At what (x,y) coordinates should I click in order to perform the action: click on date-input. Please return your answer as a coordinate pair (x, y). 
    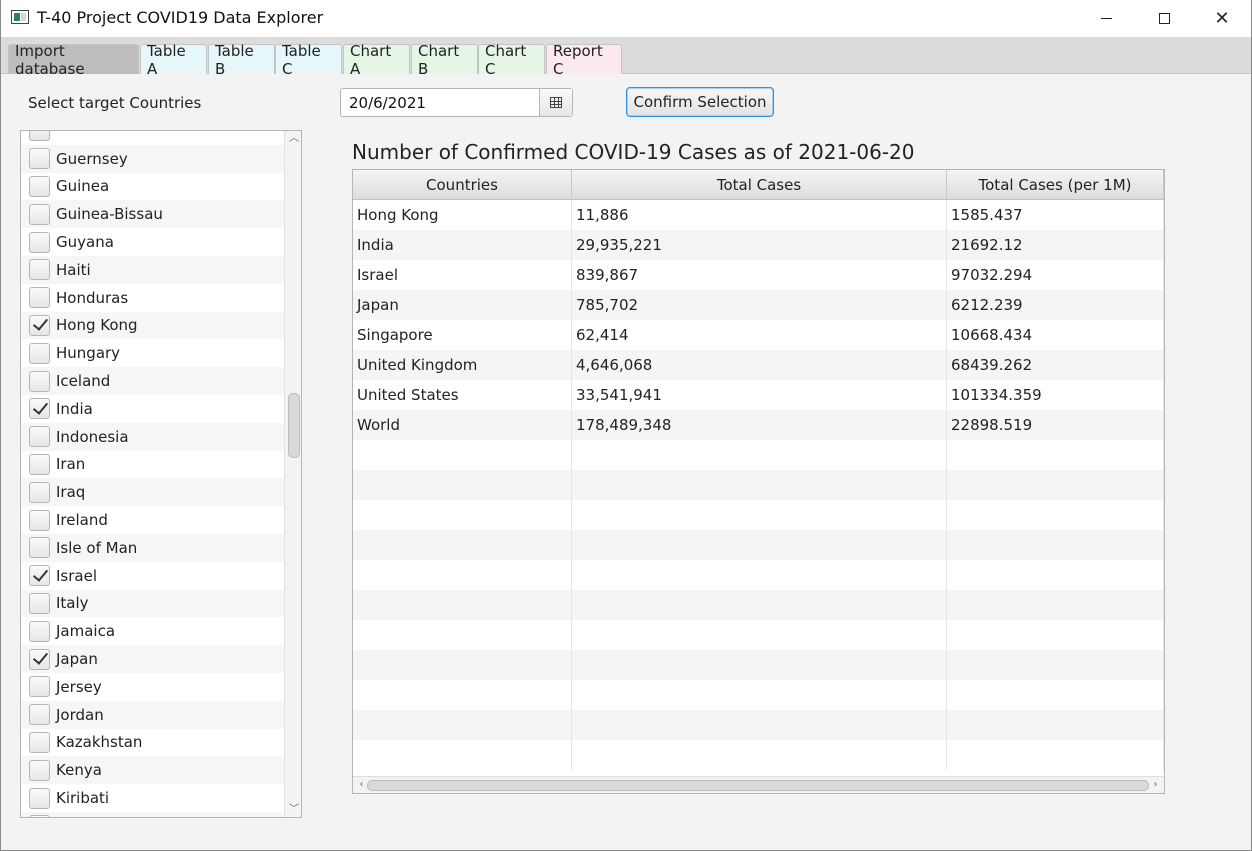
    Looking at the image, I should click on (440, 102).